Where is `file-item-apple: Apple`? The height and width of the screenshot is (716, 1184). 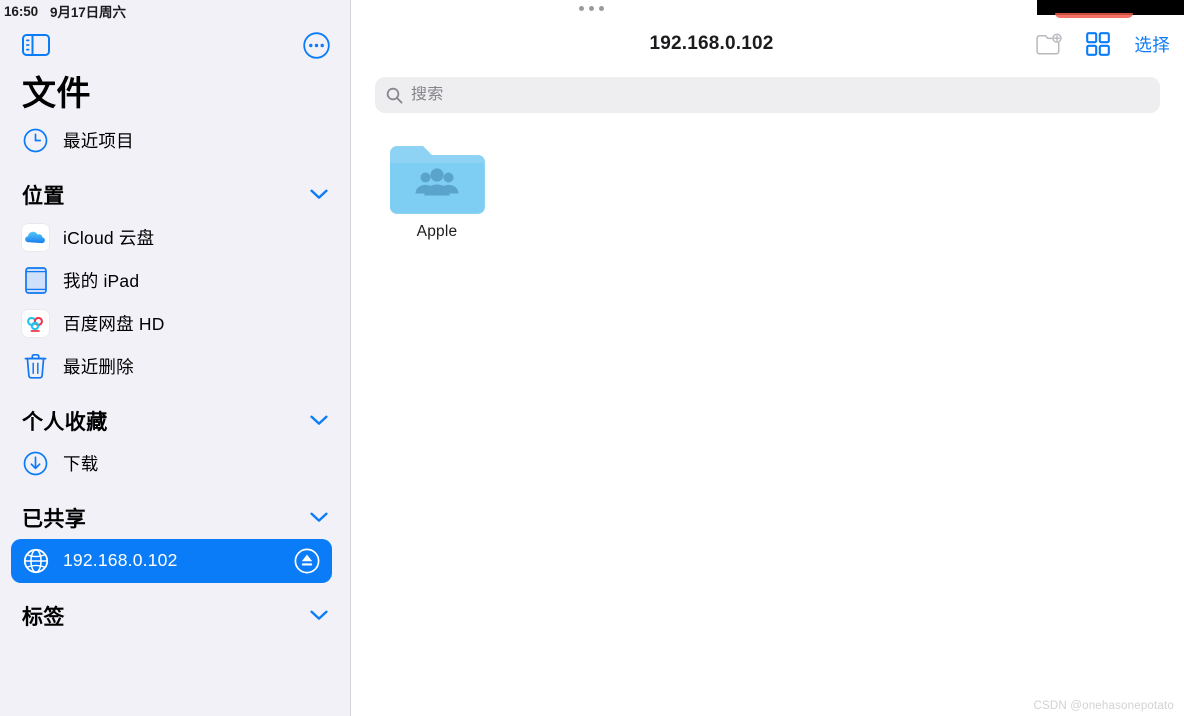
file-item-apple: Apple is located at coordinates (437, 191).